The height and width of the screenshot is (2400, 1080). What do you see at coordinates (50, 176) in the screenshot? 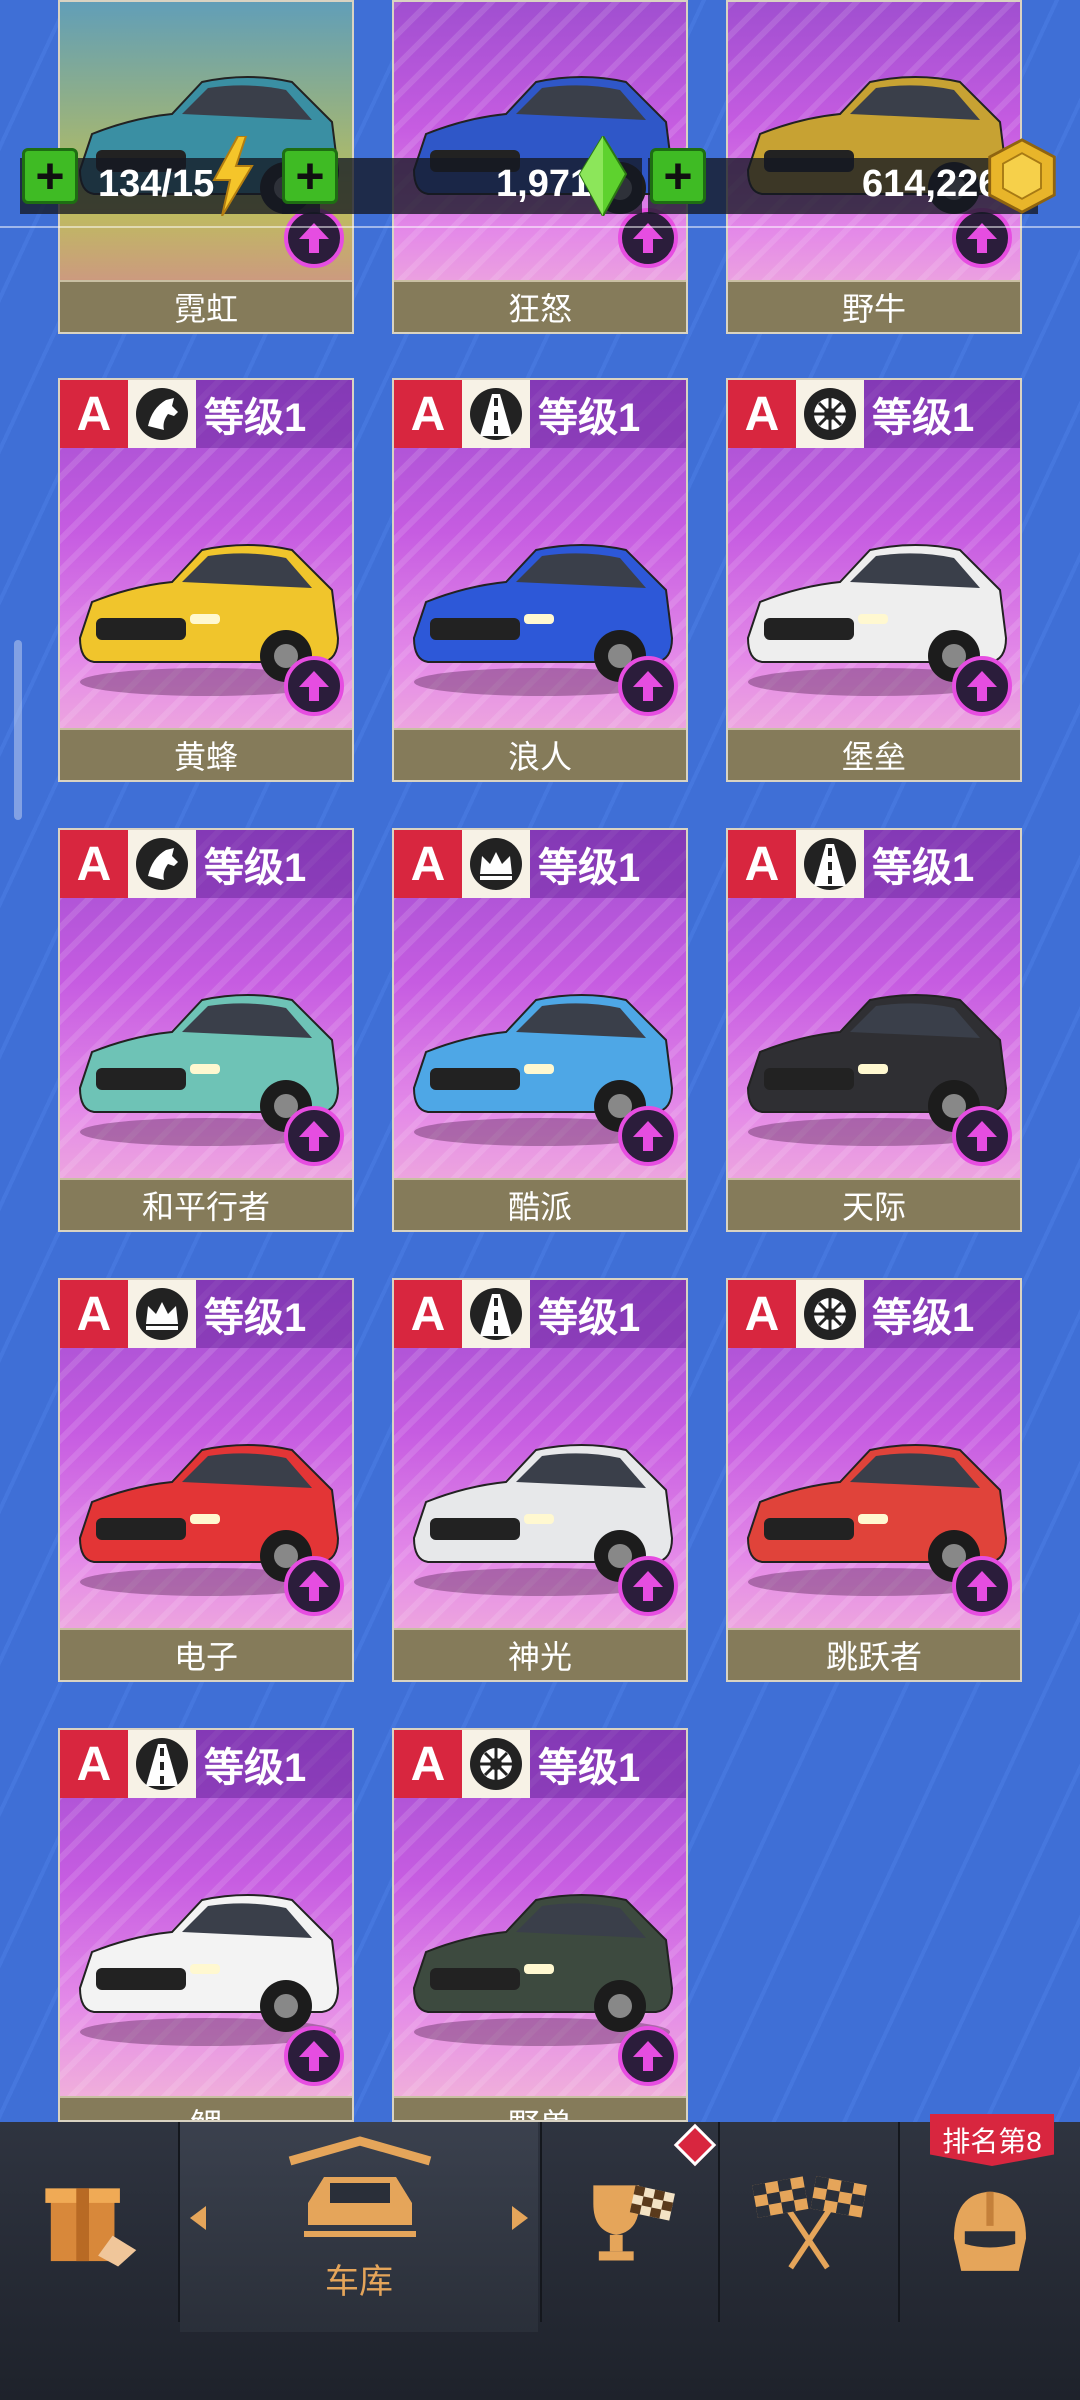
I see `add-energy-button: +` at bounding box center [50, 176].